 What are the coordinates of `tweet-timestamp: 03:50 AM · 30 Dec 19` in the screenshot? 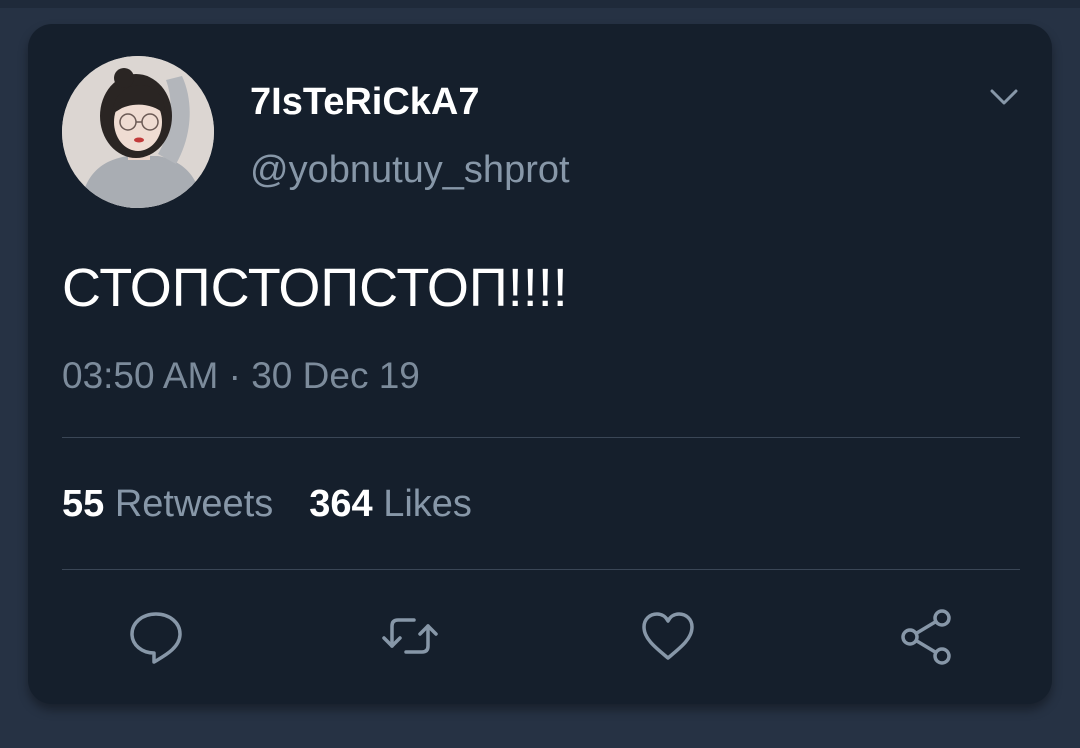 It's located at (241, 375).